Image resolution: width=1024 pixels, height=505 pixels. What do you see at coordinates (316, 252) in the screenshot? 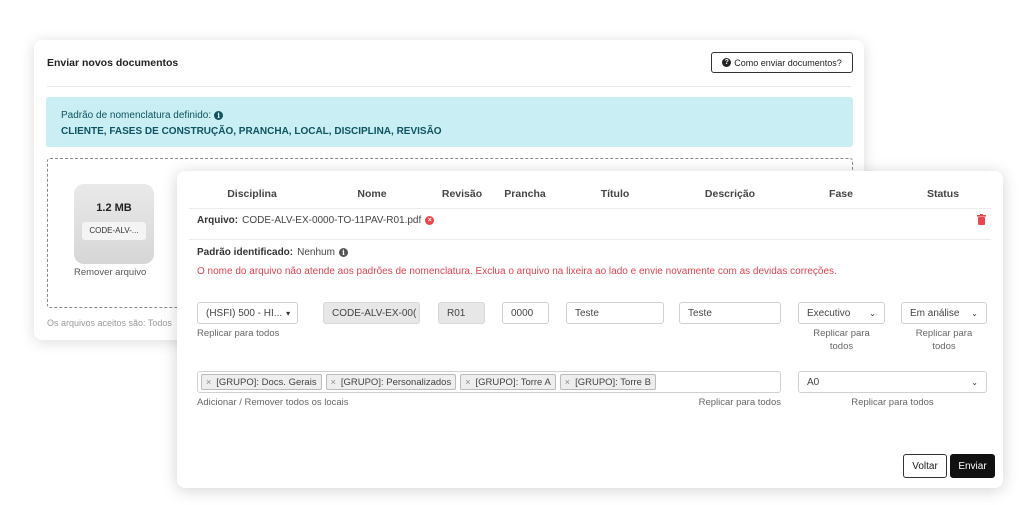
I see `pattern-value: Nenhum` at bounding box center [316, 252].